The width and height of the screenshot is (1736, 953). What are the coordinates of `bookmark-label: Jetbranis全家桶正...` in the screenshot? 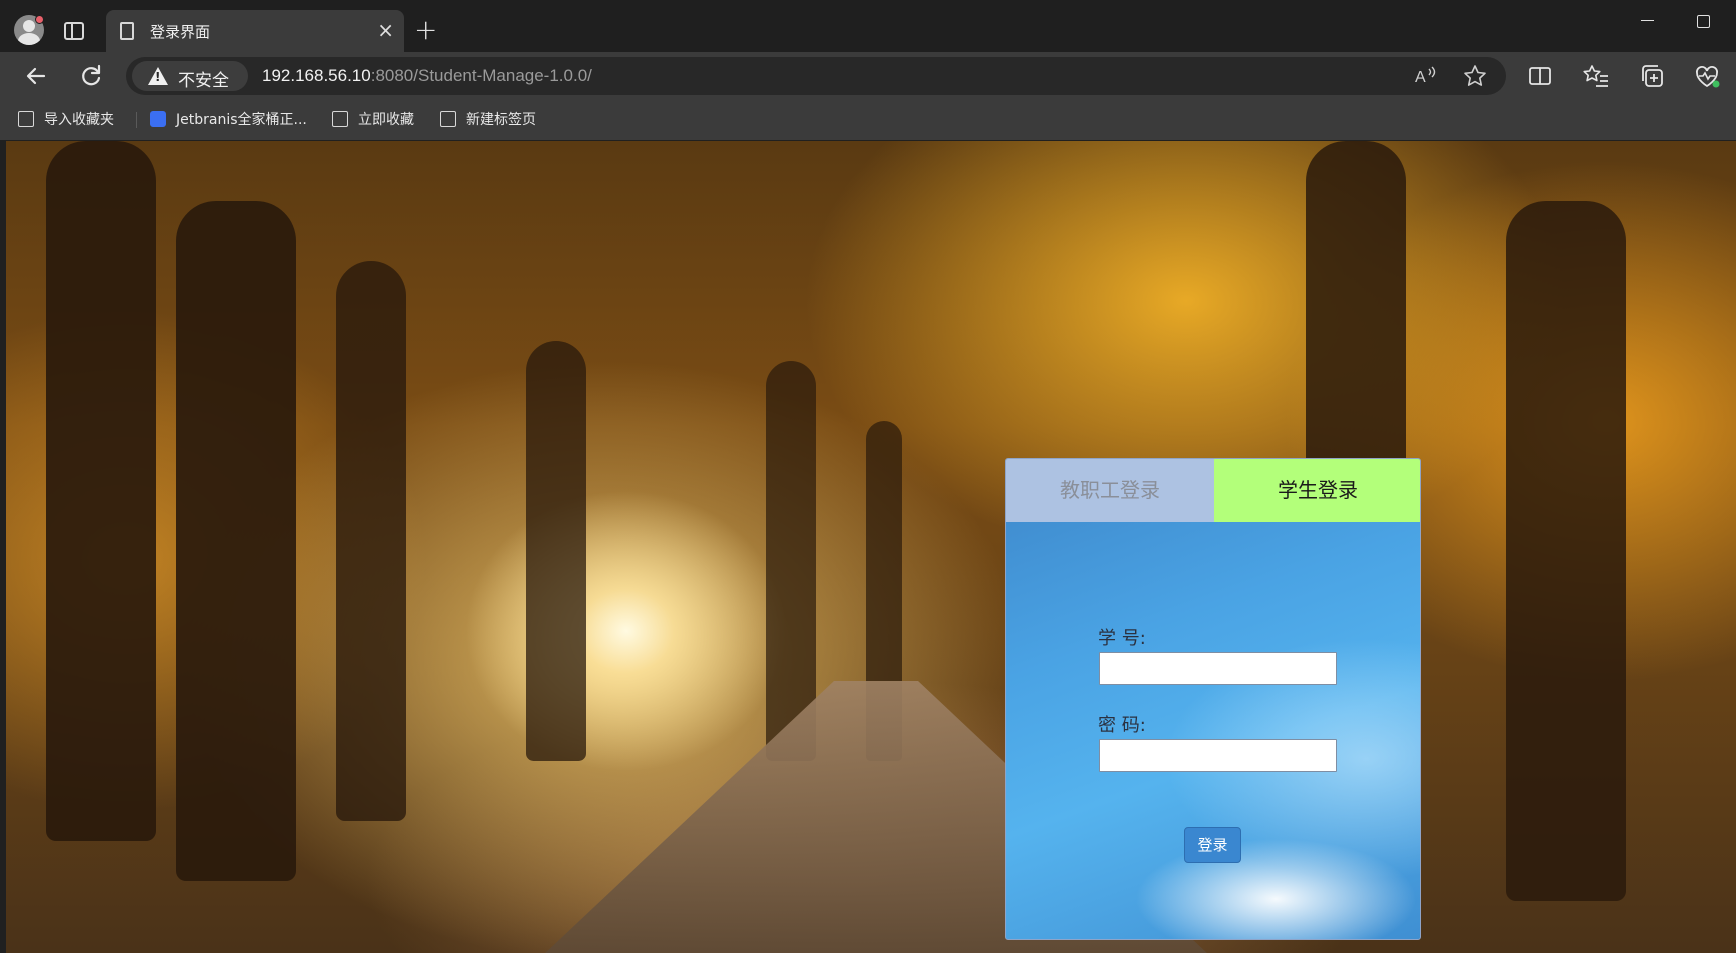 It's located at (241, 120).